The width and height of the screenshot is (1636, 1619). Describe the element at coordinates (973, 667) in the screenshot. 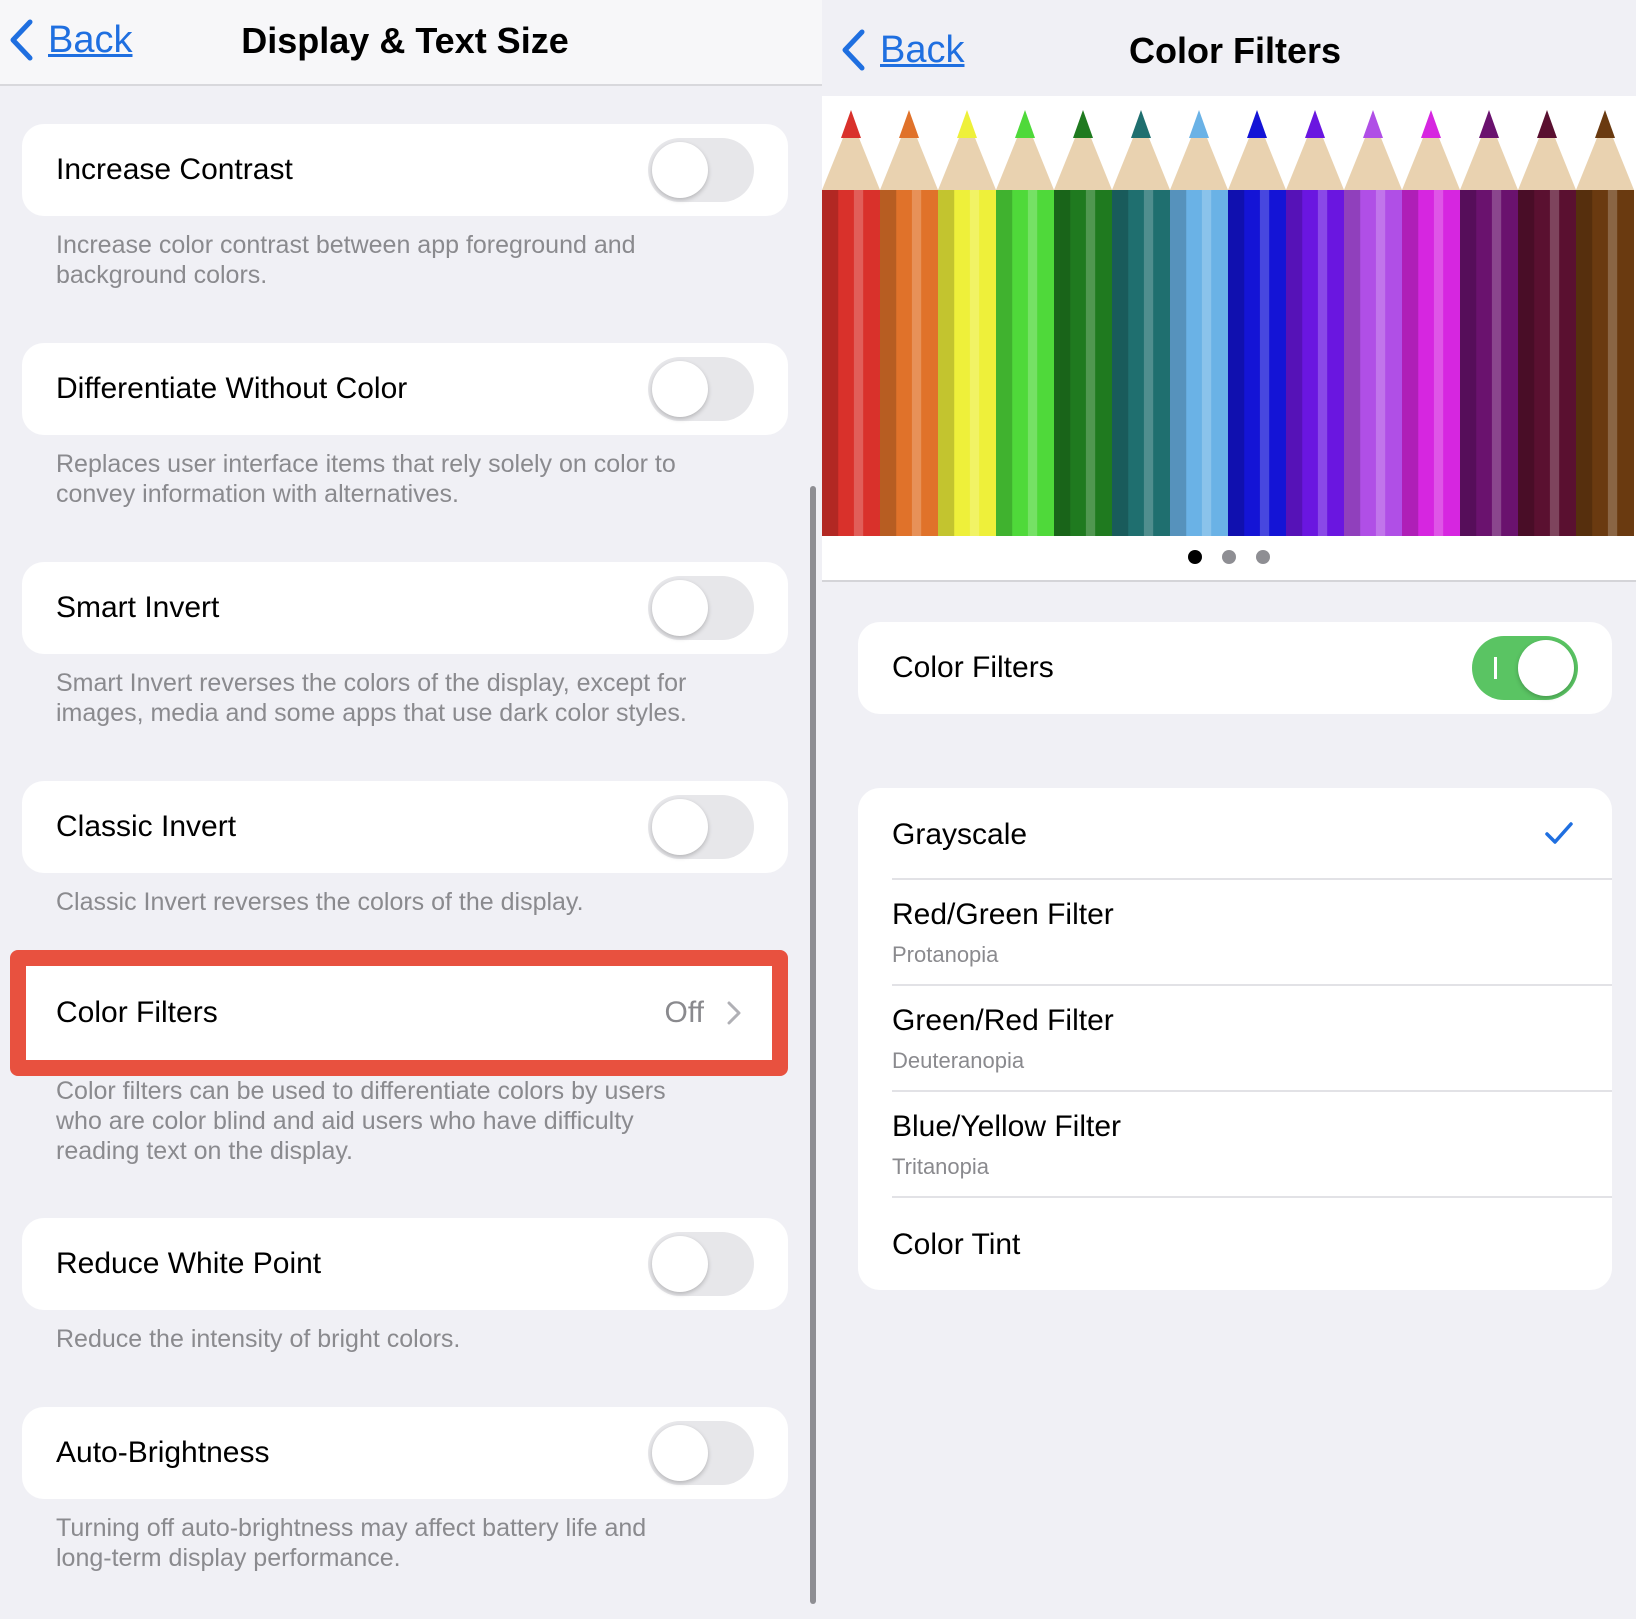

I see `color-filters-toggle-label: Color Filters` at that location.